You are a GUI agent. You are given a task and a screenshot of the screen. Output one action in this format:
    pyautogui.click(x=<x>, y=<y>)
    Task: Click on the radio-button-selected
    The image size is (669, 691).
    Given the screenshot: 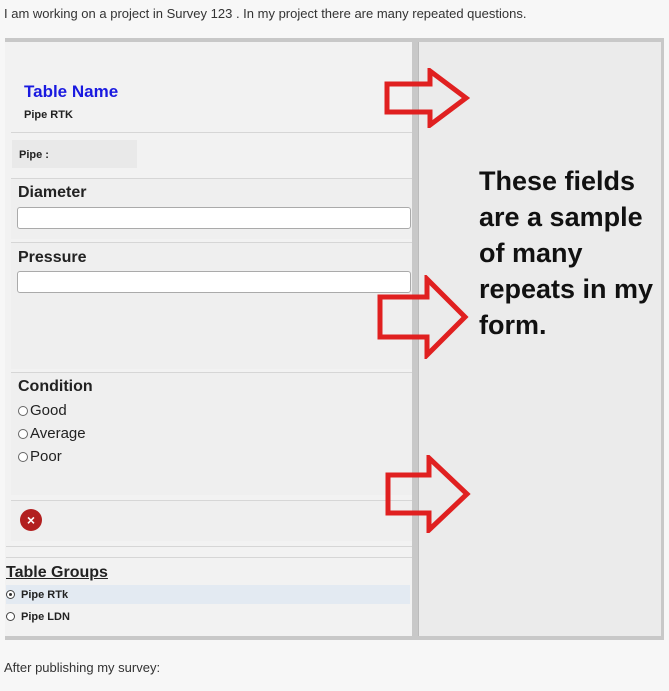 What is the action you would take?
    pyautogui.click(x=10, y=594)
    